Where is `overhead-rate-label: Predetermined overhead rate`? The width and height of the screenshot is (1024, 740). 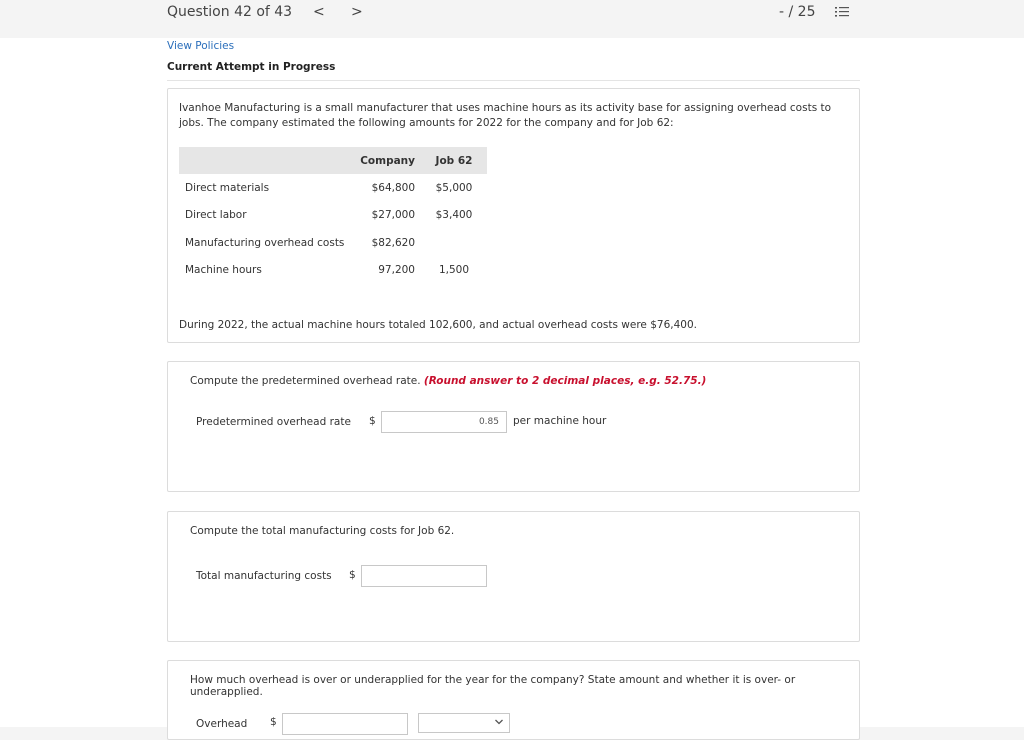
overhead-rate-label: Predetermined overhead rate is located at coordinates (273, 422).